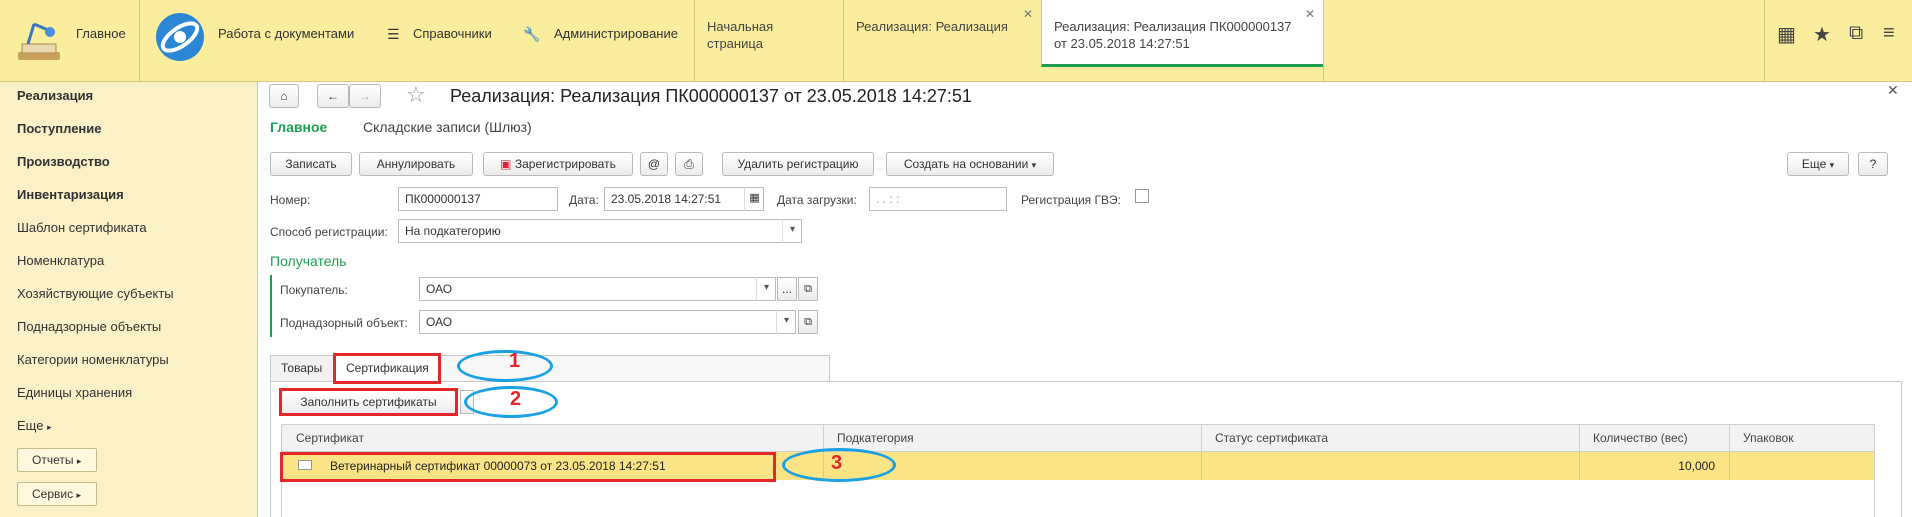 The width and height of the screenshot is (1912, 517). I want to click on annotation-number-1: 1, so click(515, 361).